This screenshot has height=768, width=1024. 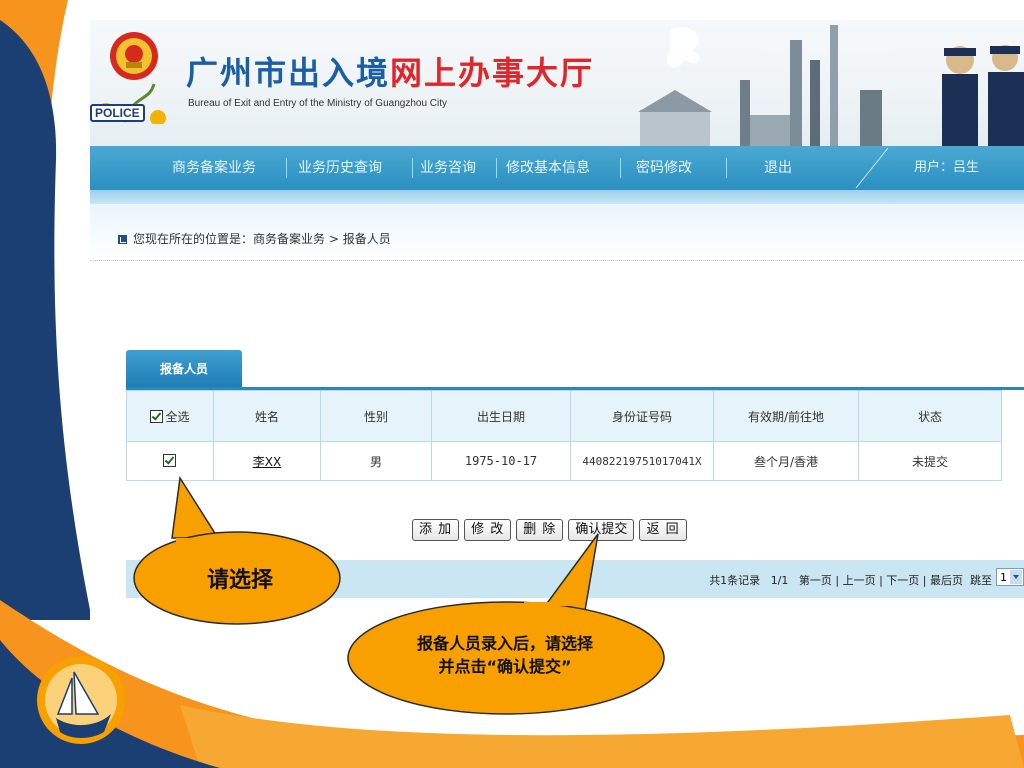 What do you see at coordinates (504, 643) in the screenshot?
I see `callout-confirm-line1: 报备人员录入后，请选择` at bounding box center [504, 643].